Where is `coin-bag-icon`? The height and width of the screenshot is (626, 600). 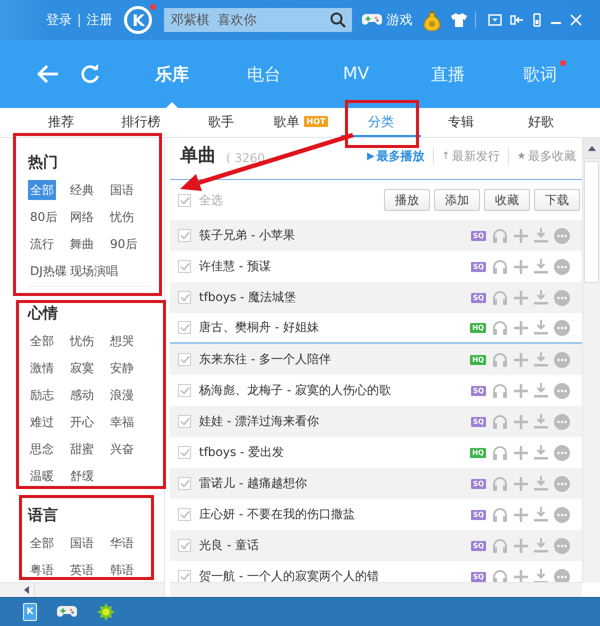 coin-bag-icon is located at coordinates (432, 20).